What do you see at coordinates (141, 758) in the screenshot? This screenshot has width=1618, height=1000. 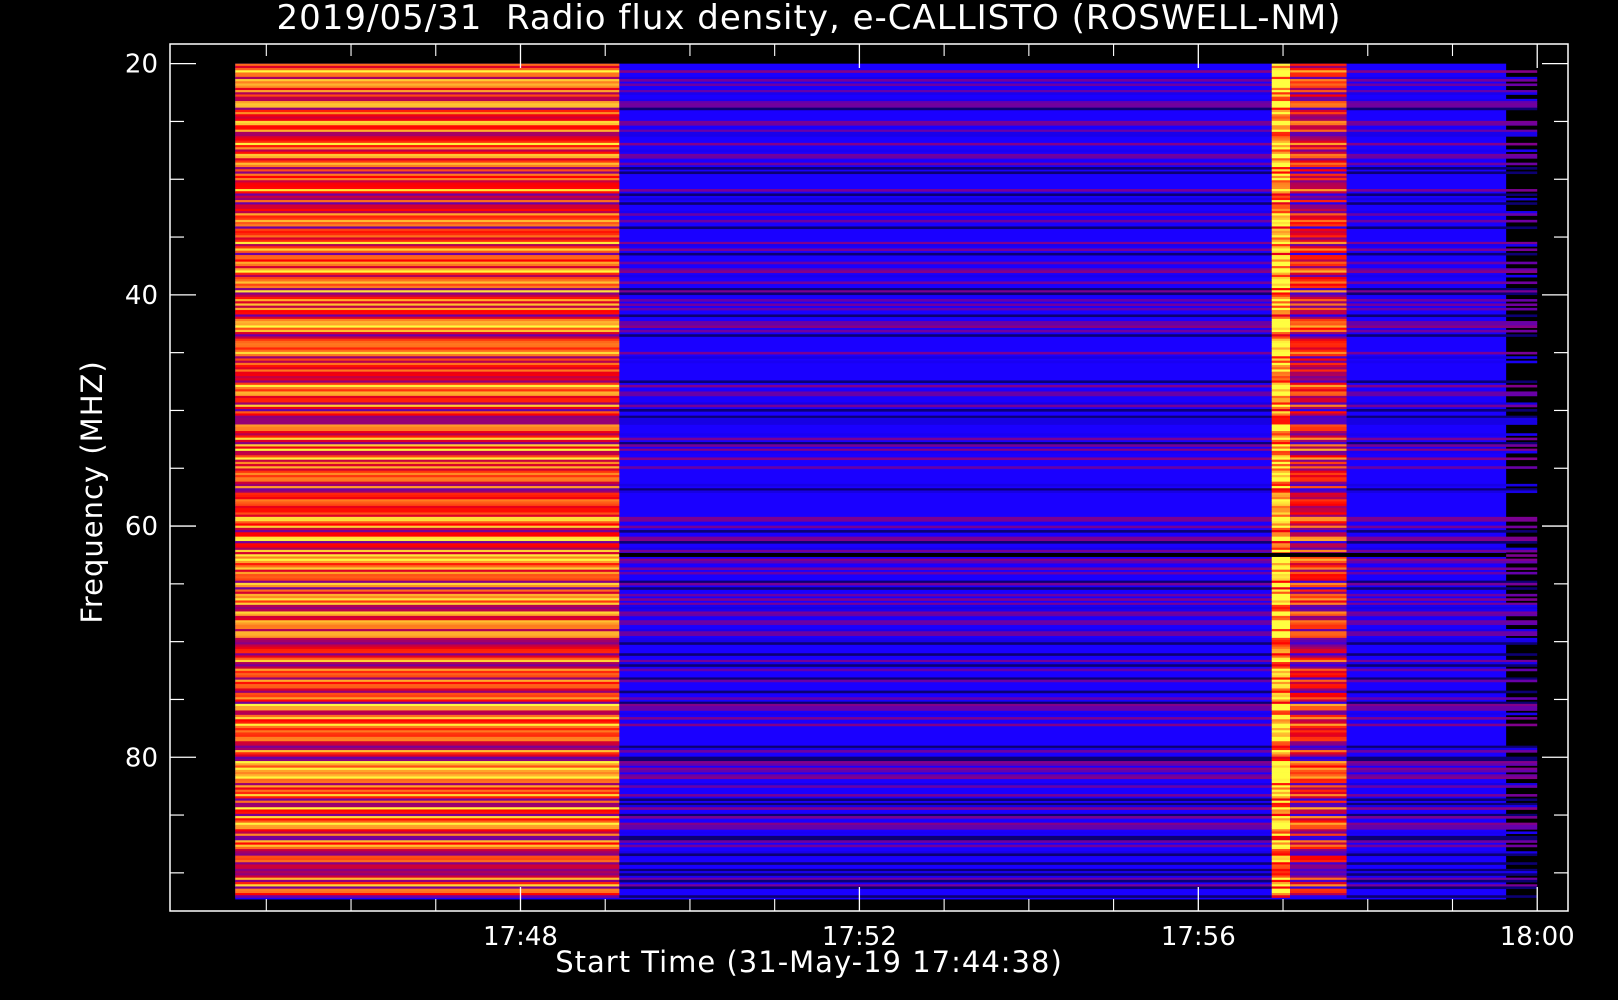 I see `y-tick-label: 80` at bounding box center [141, 758].